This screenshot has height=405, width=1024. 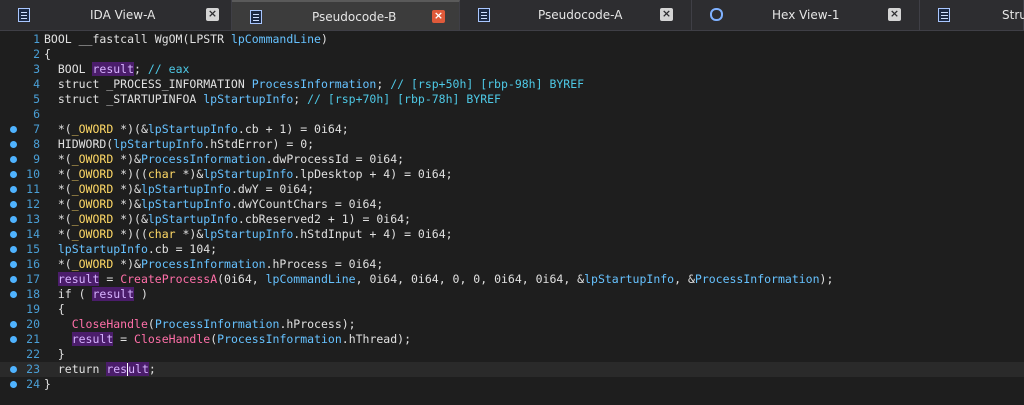 I want to click on code-token: (0i64,, so click(x=241, y=279).